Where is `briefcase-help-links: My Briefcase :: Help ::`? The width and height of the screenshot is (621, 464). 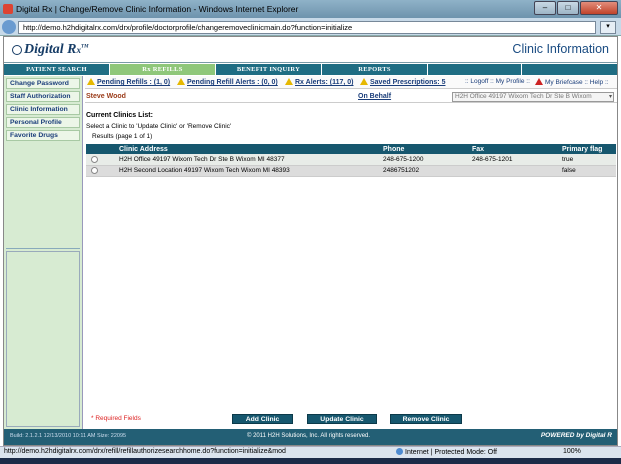 briefcase-help-links: My Briefcase :: Help :: is located at coordinates (572, 82).